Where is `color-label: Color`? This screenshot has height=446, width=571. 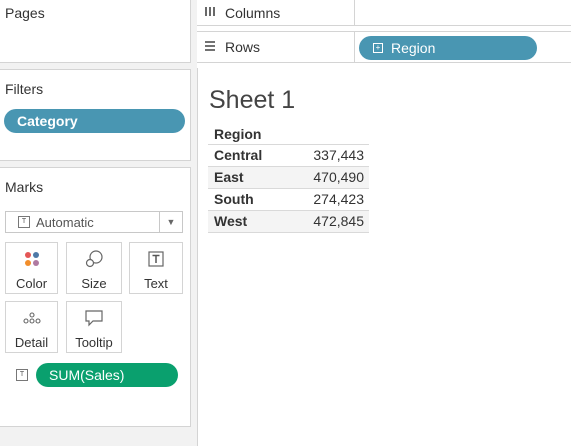 color-label: Color is located at coordinates (31, 283).